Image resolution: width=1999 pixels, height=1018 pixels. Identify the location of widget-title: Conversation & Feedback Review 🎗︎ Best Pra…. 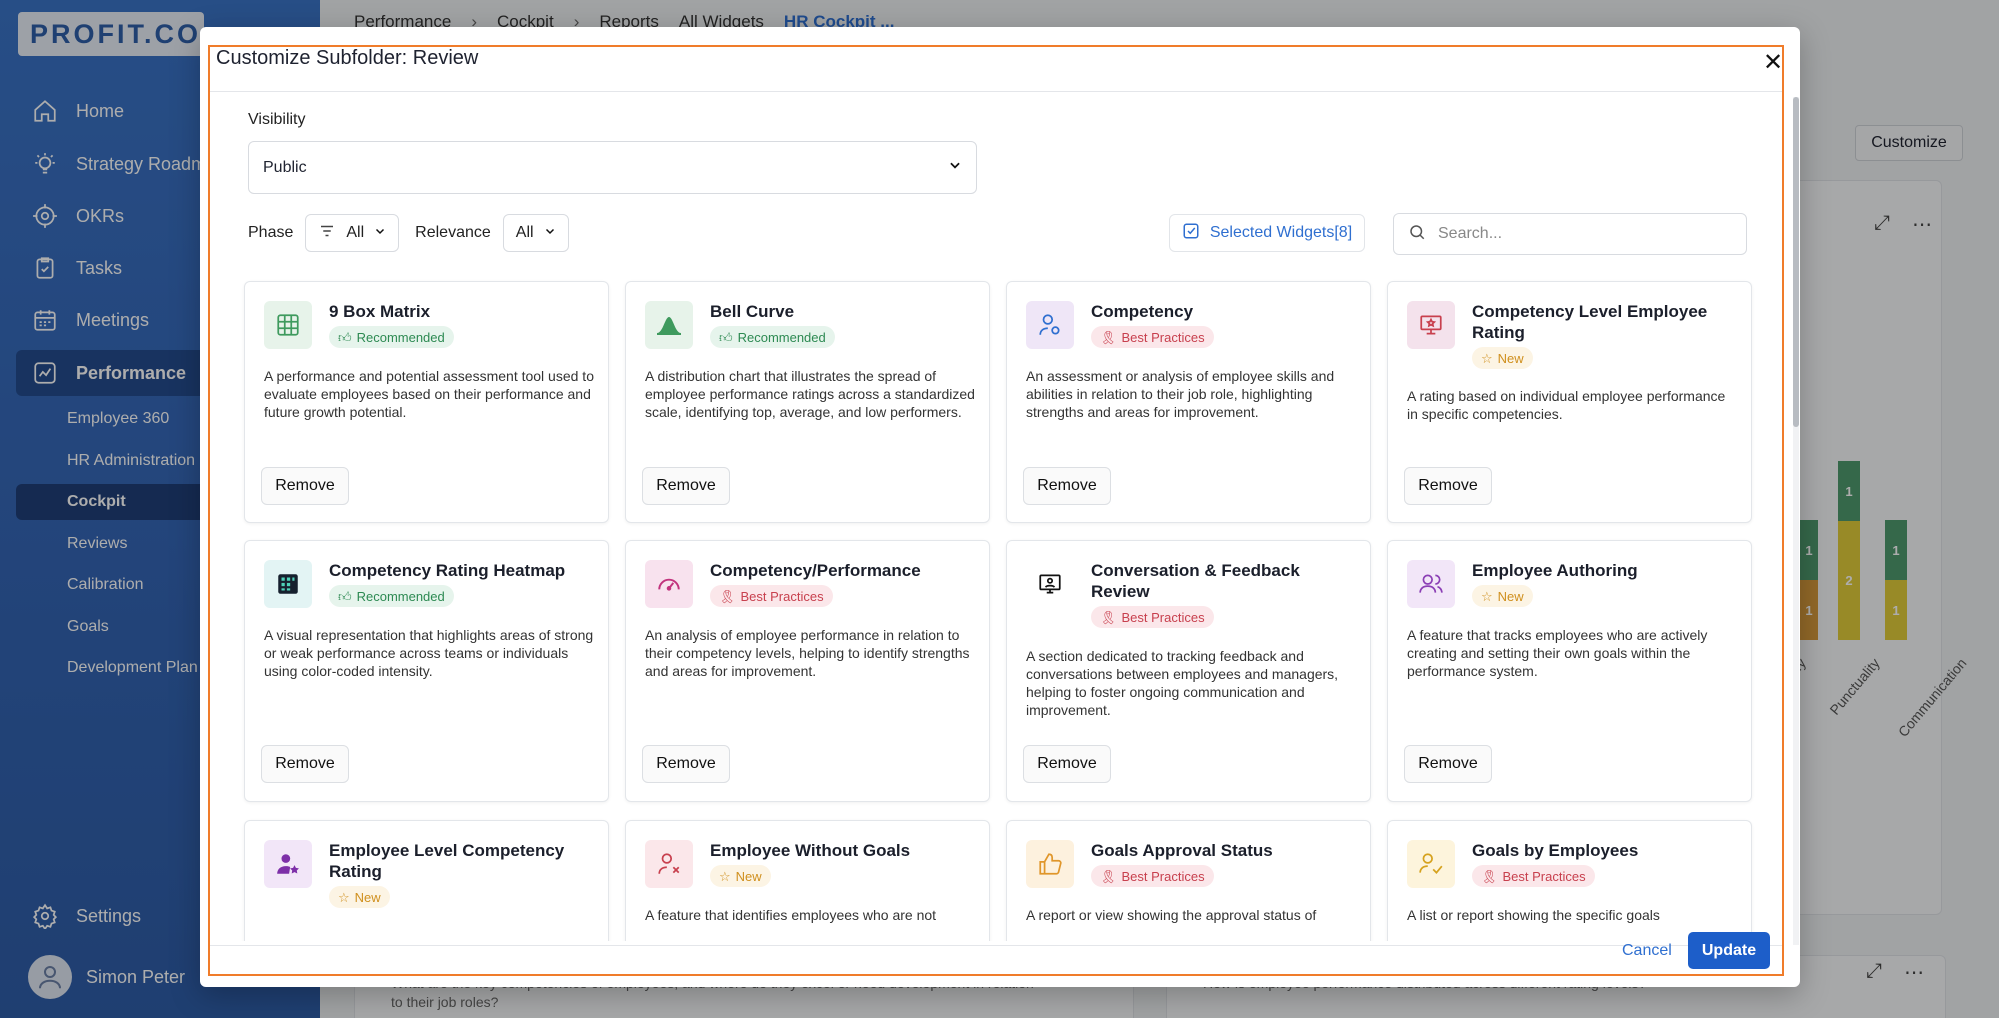
(1222, 594).